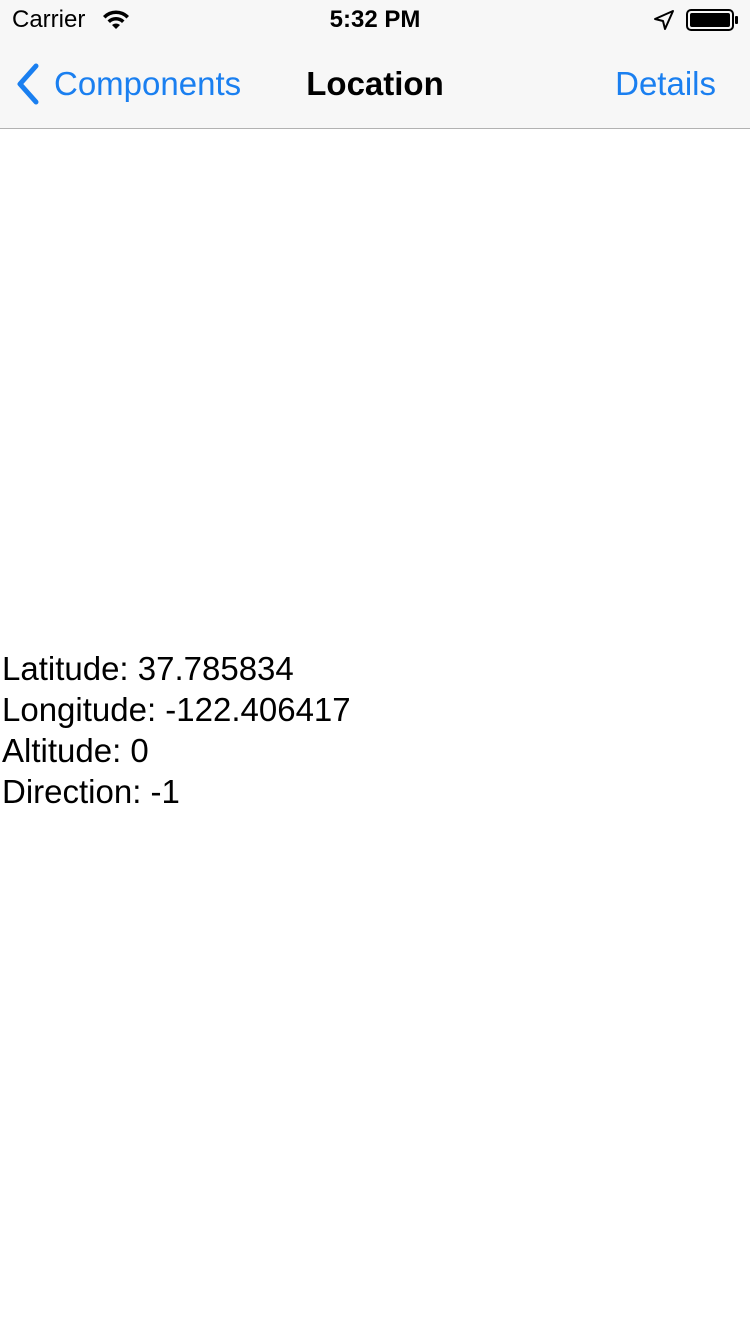  I want to click on battery-icon, so click(712, 20).